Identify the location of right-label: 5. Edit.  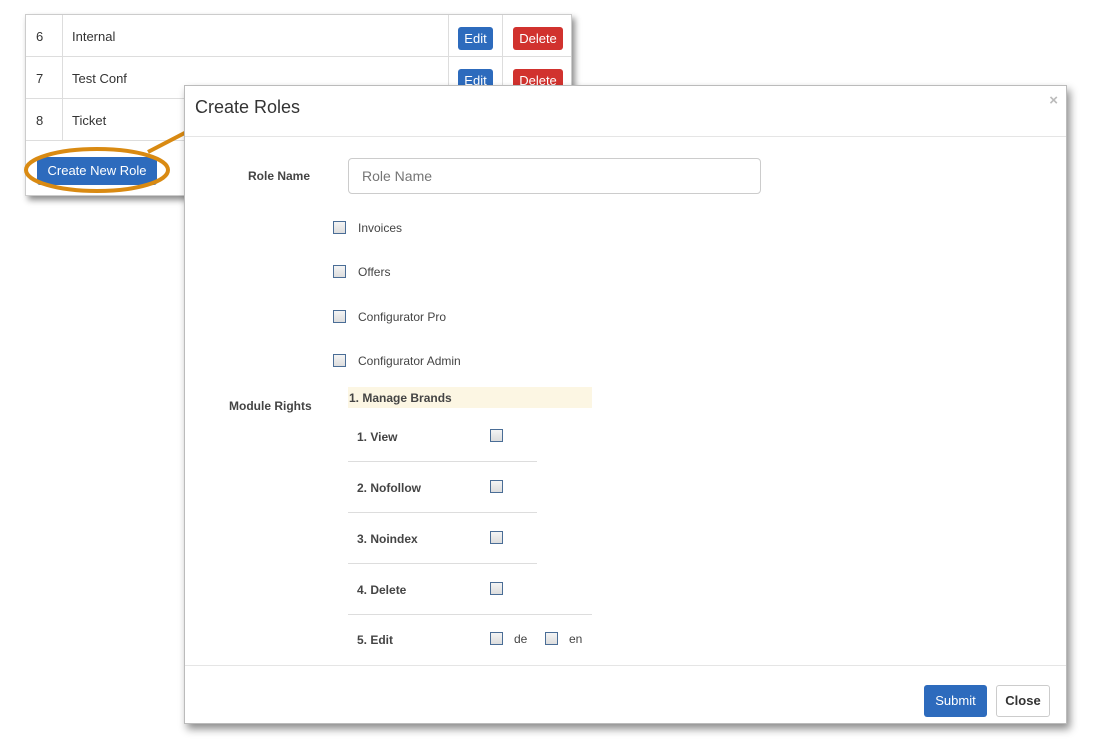
(375, 640).